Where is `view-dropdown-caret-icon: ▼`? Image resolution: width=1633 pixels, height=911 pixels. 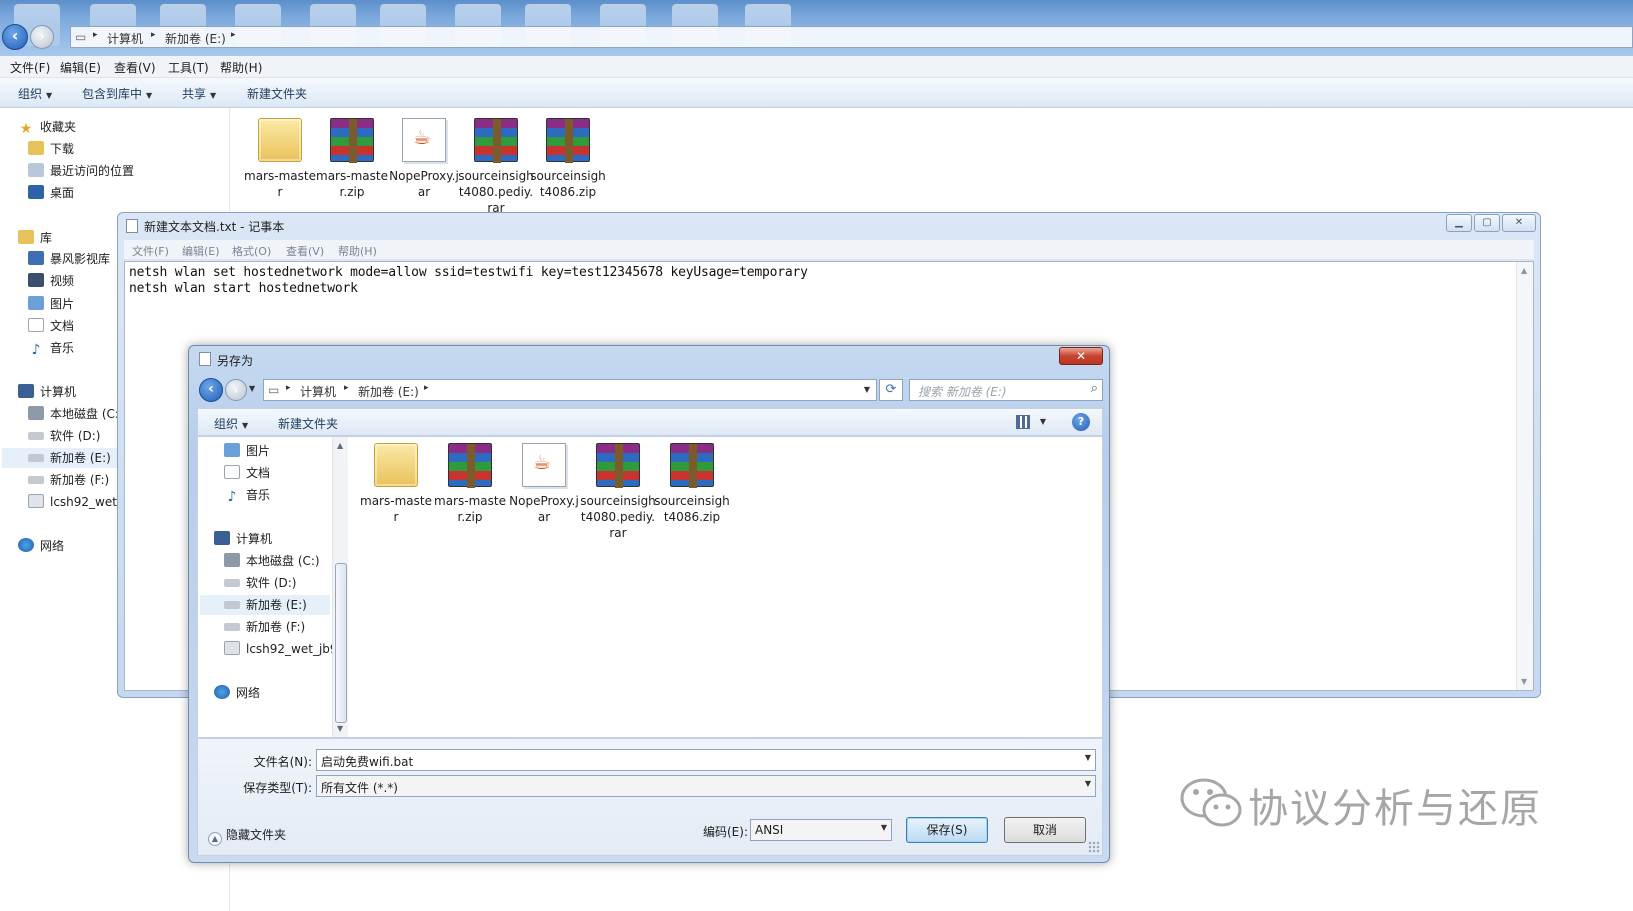
view-dropdown-caret-icon: ▼ is located at coordinates (1043, 421).